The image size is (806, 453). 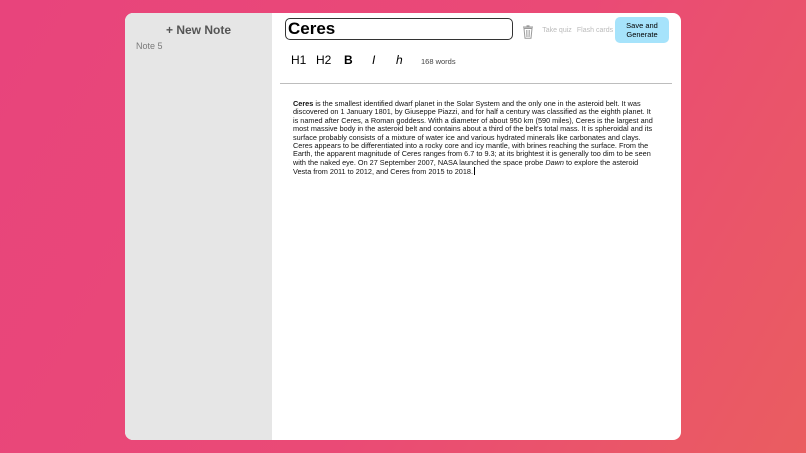 I want to click on sidebar-item-note: Note 5, so click(x=149, y=46).